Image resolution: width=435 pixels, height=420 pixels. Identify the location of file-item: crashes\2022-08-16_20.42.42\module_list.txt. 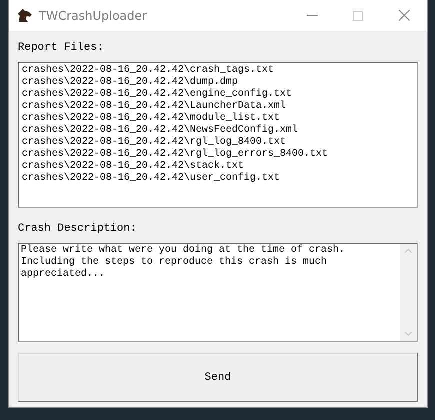
(218, 119).